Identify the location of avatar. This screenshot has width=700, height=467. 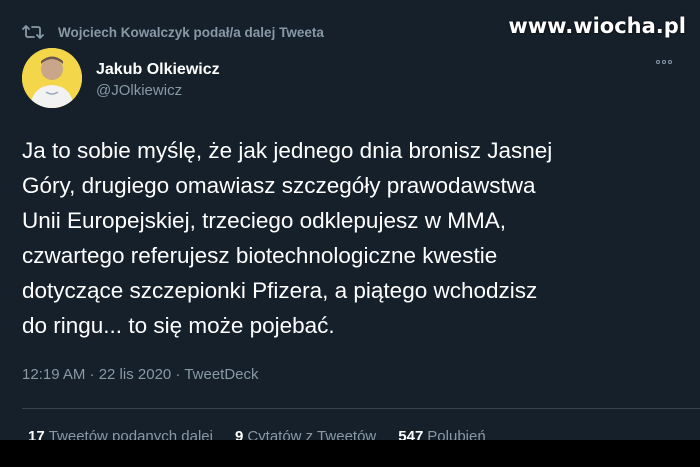
(52, 78).